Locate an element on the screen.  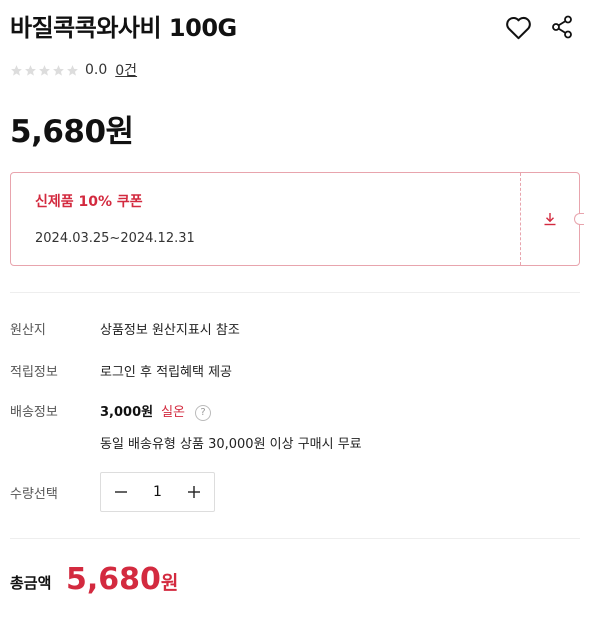
points-label: 적립정보 is located at coordinates (34, 372).